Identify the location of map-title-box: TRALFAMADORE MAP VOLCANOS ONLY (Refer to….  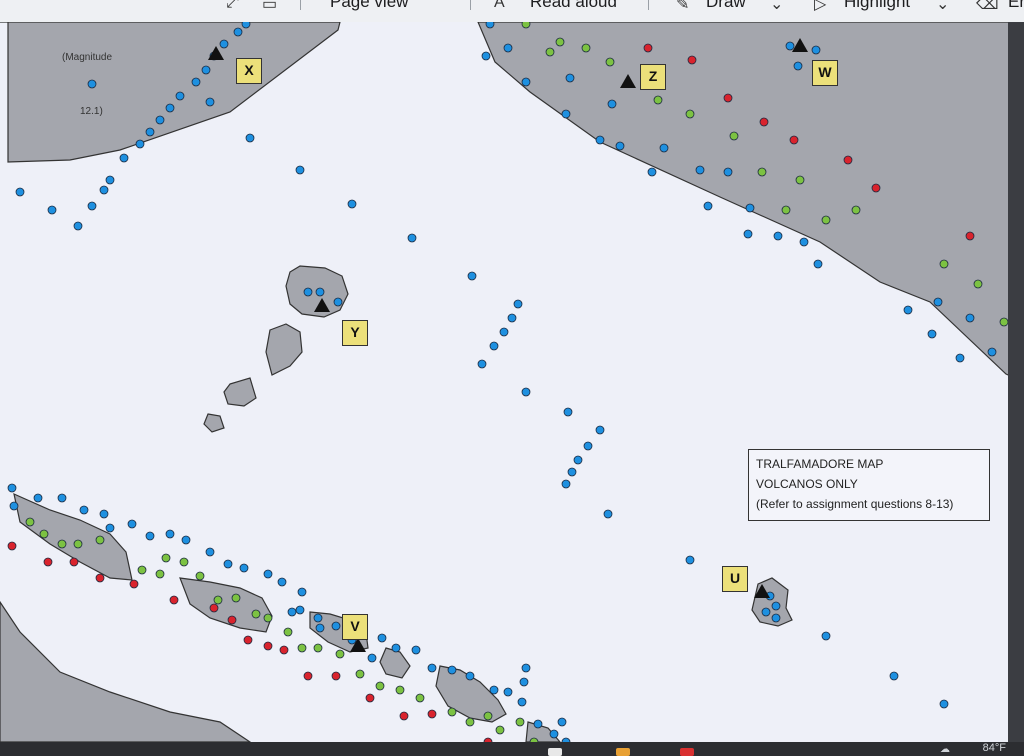
(869, 485).